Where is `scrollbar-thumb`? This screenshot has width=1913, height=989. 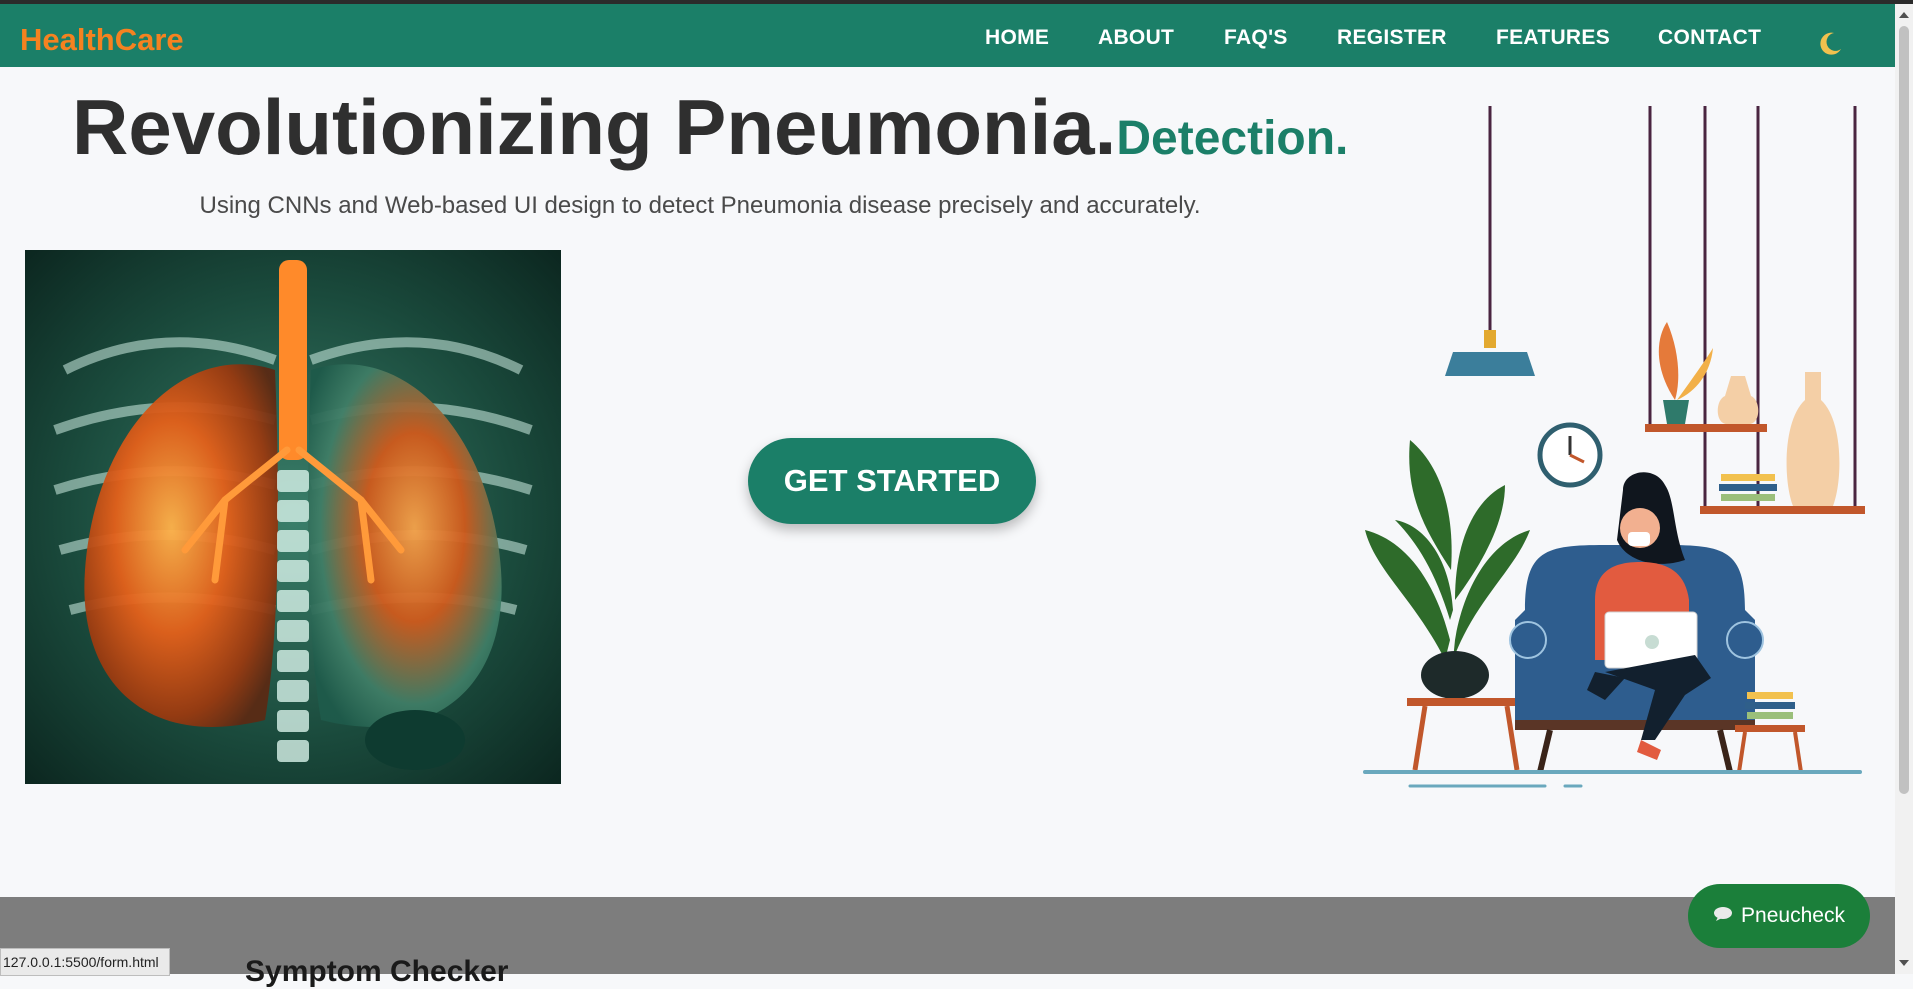 scrollbar-thumb is located at coordinates (1904, 410).